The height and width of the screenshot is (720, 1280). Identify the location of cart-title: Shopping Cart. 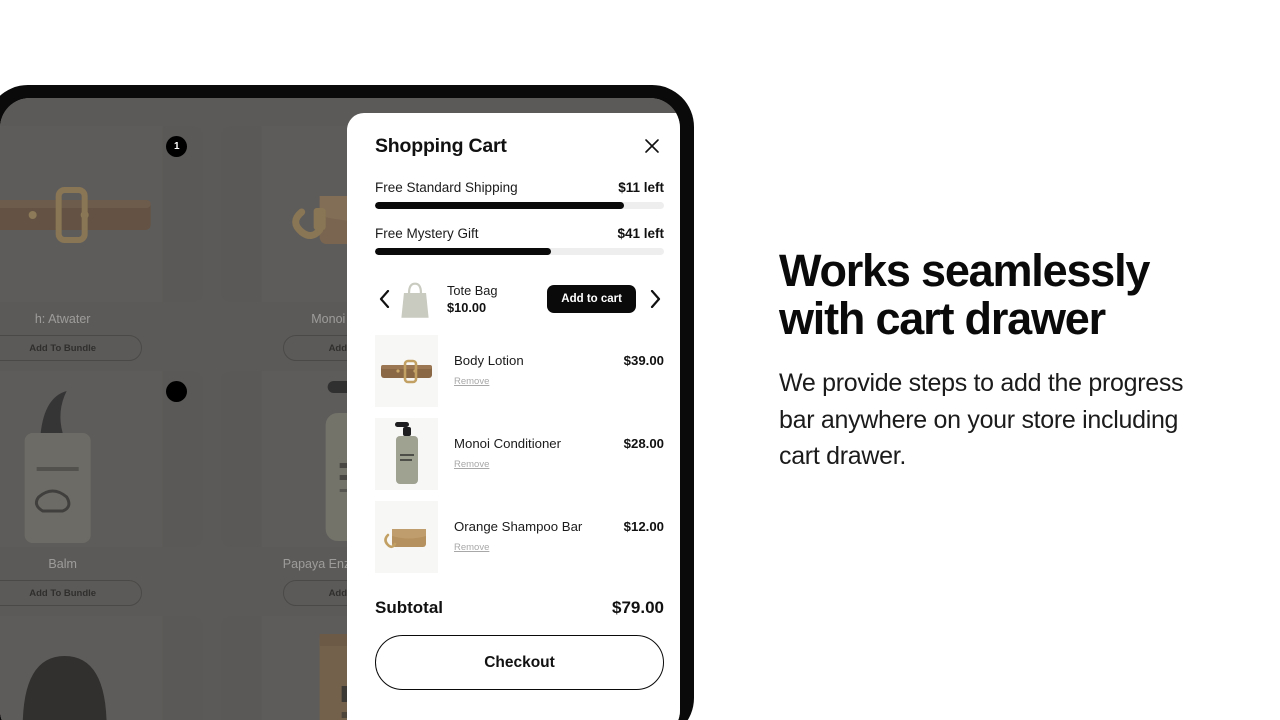
(441, 145).